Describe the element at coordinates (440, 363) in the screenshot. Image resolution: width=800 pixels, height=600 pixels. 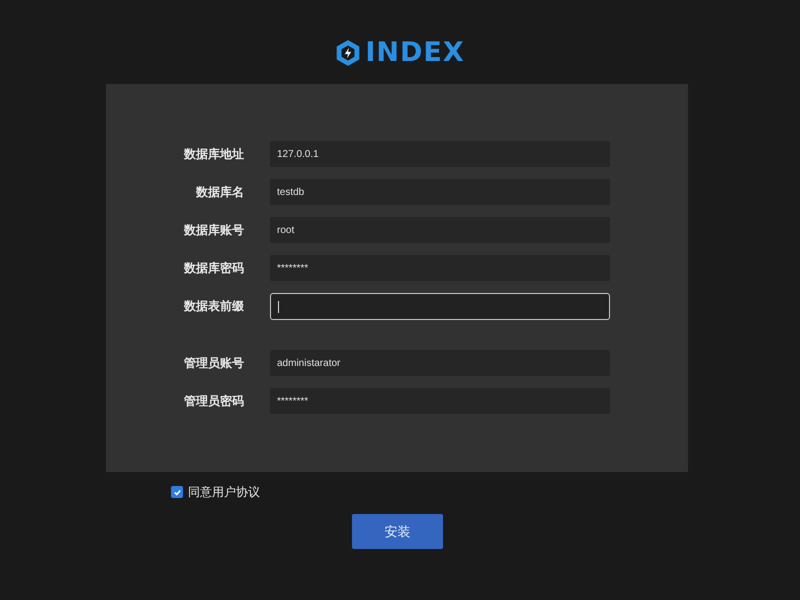
I see `input-field: administarator` at that location.